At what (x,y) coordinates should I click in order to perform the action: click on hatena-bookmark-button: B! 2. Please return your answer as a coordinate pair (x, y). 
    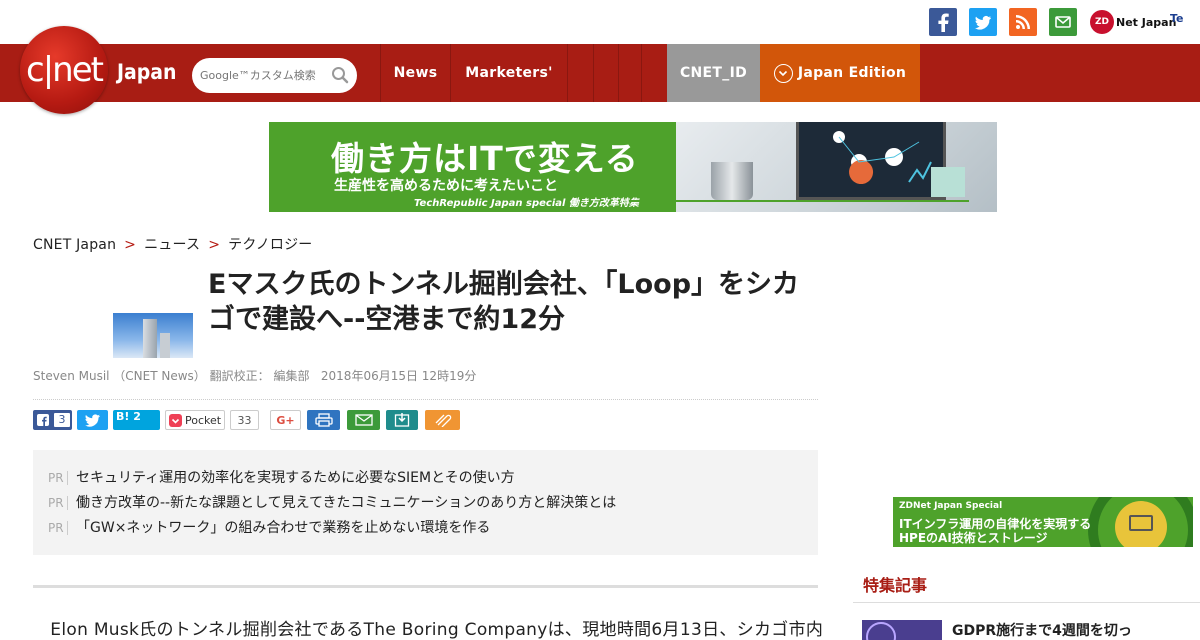
    Looking at the image, I should click on (136, 420).